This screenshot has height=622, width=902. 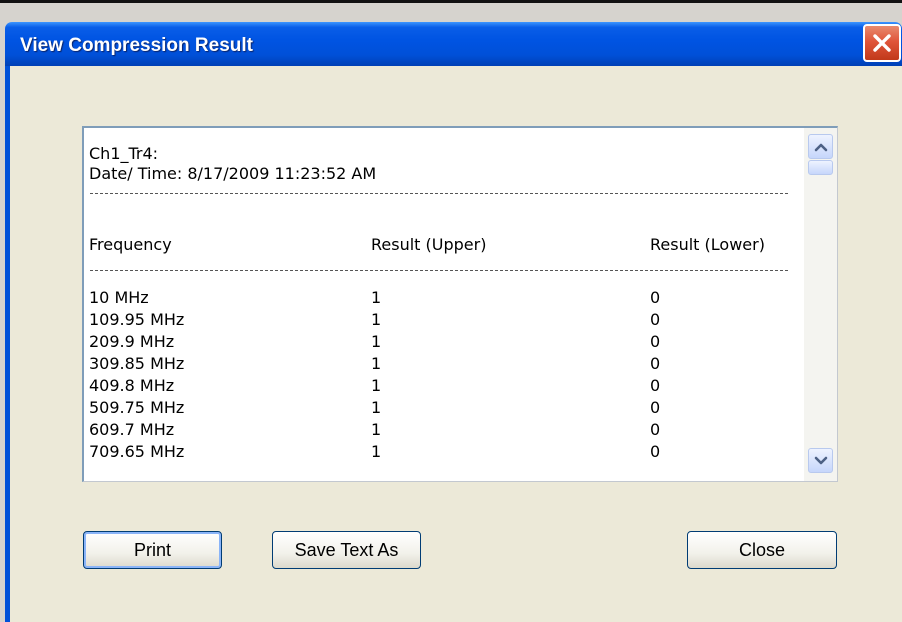 I want to click on close-icon, so click(x=882, y=43).